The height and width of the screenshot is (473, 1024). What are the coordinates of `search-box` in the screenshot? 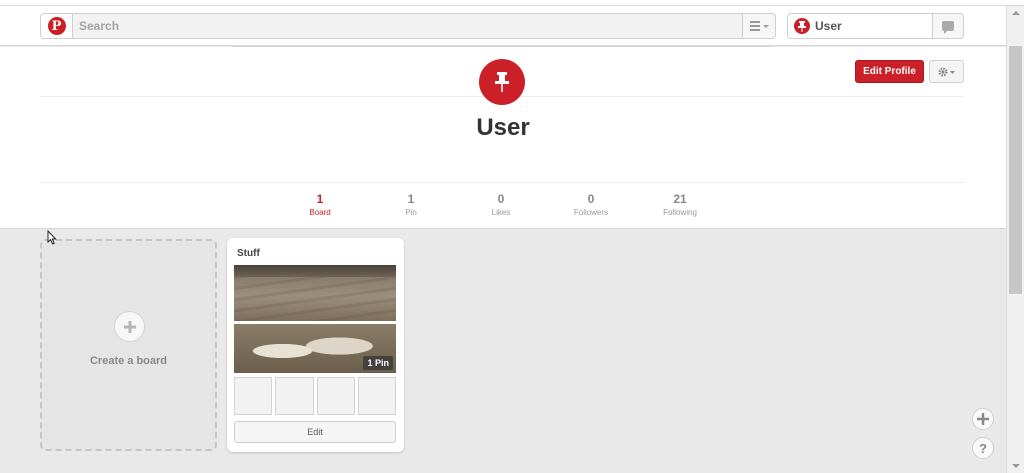 It's located at (407, 26).